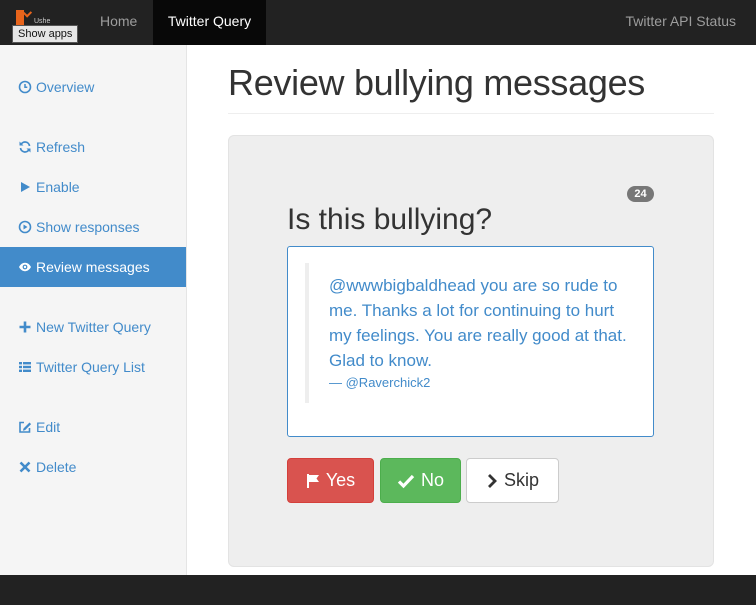 The image size is (756, 605). I want to click on sidebar-item-overview: Overview, so click(93, 87).